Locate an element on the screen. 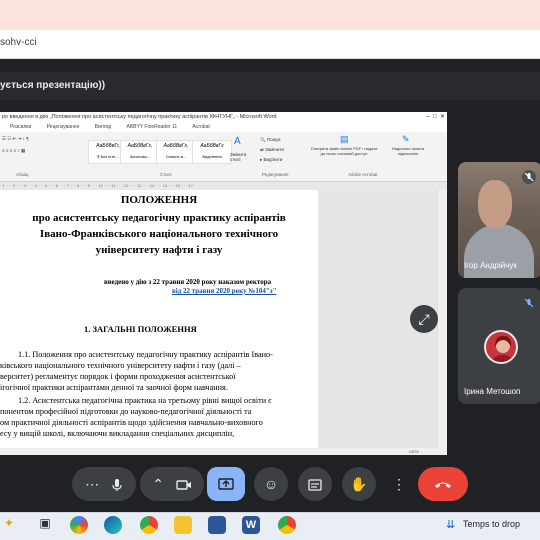 The image size is (540, 540). find-button: 🔍 Пошук is located at coordinates (270, 140).